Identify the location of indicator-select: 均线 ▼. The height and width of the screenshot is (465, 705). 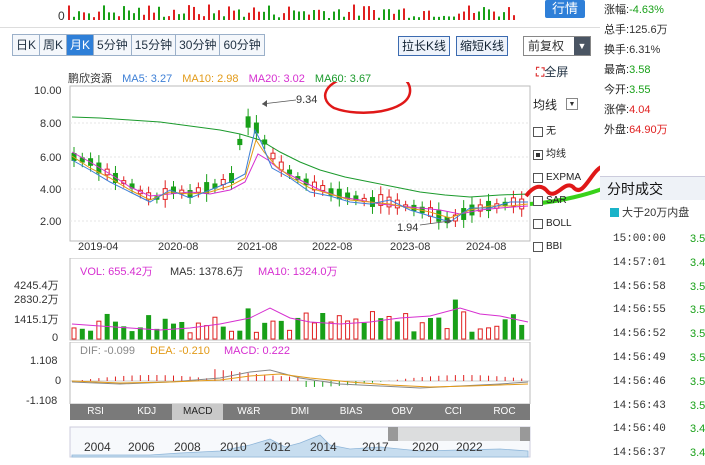
(565, 104).